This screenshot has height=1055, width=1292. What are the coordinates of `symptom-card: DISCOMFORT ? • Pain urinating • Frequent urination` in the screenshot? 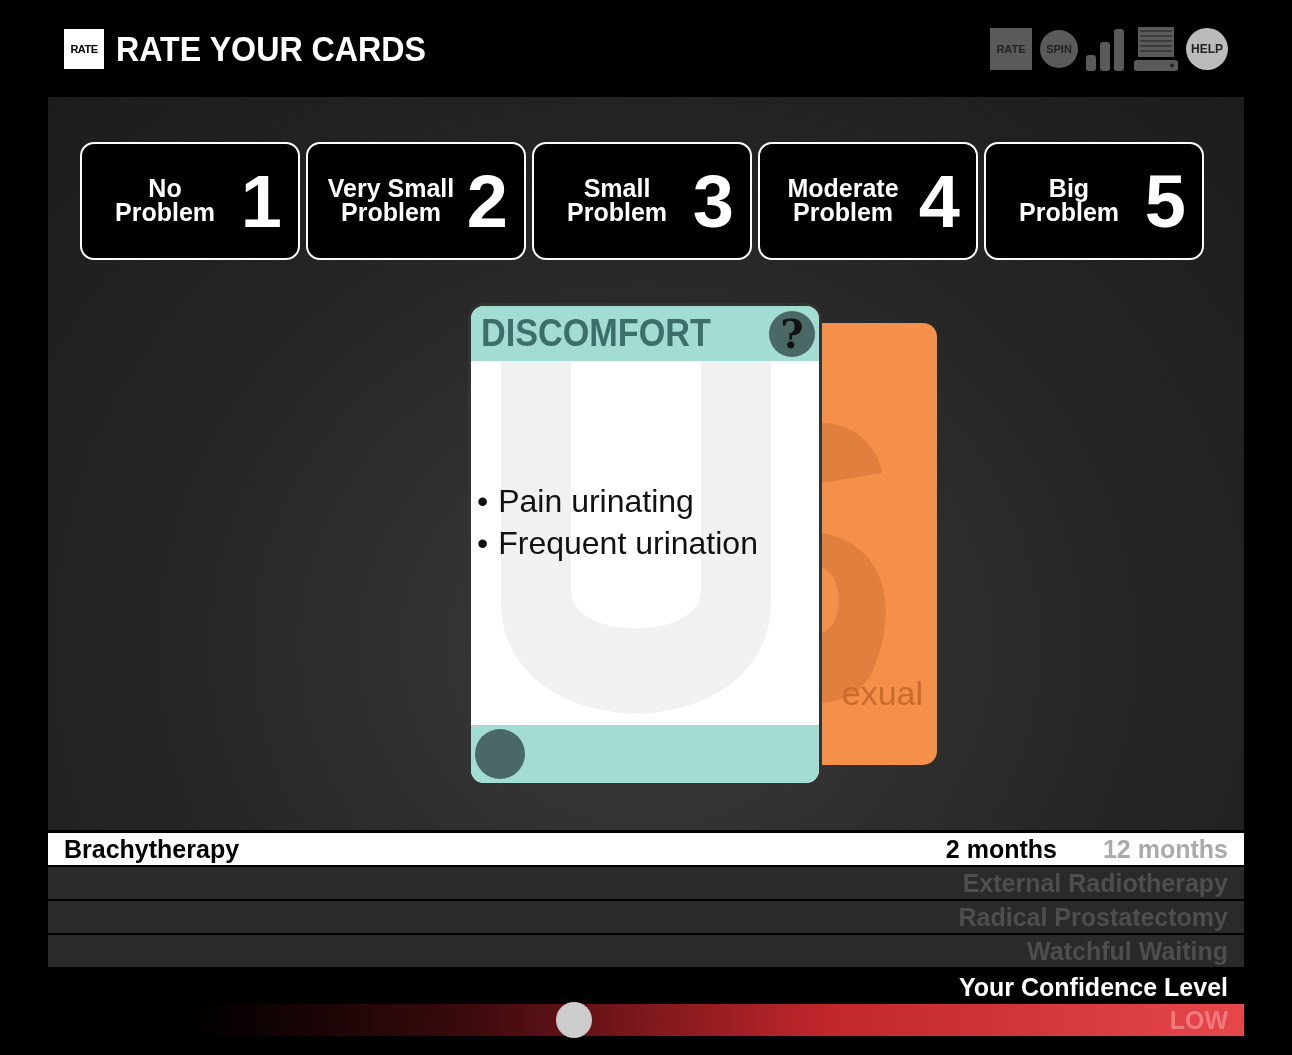 It's located at (645, 544).